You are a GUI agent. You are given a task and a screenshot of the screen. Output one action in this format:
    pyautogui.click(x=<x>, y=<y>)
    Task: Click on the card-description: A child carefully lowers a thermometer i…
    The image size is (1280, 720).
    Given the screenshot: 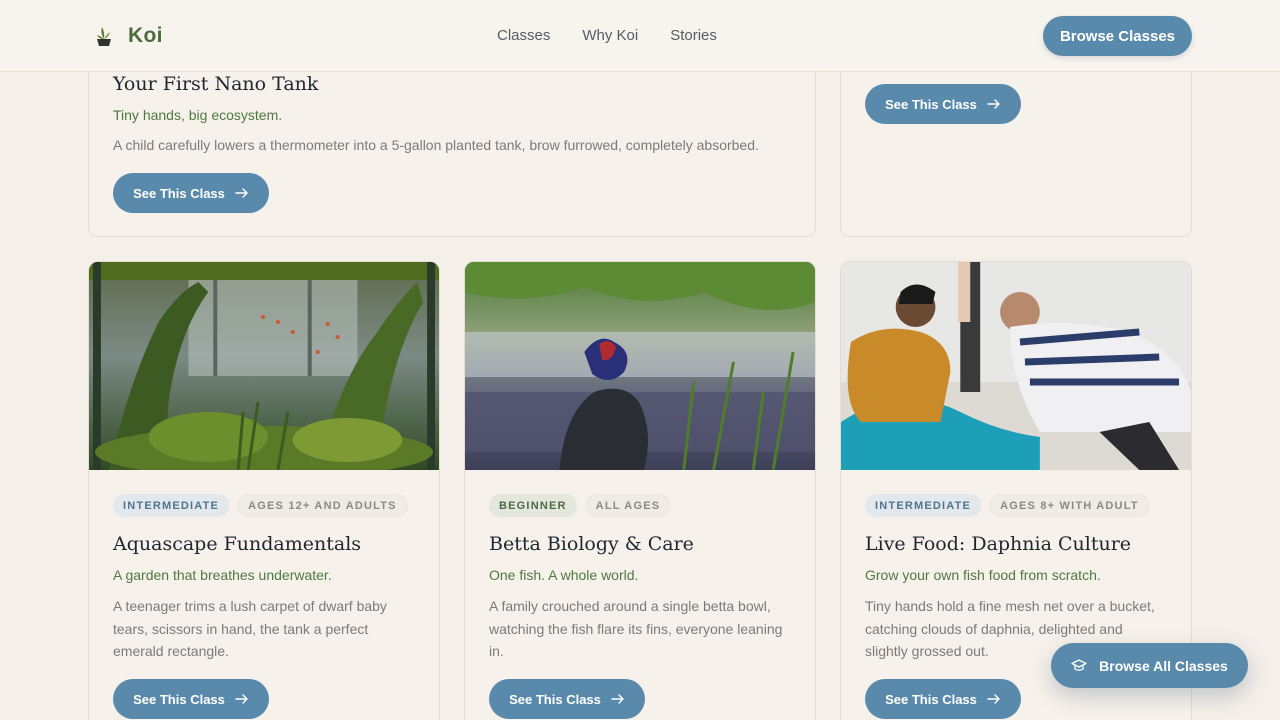 What is the action you would take?
    pyautogui.click(x=436, y=145)
    